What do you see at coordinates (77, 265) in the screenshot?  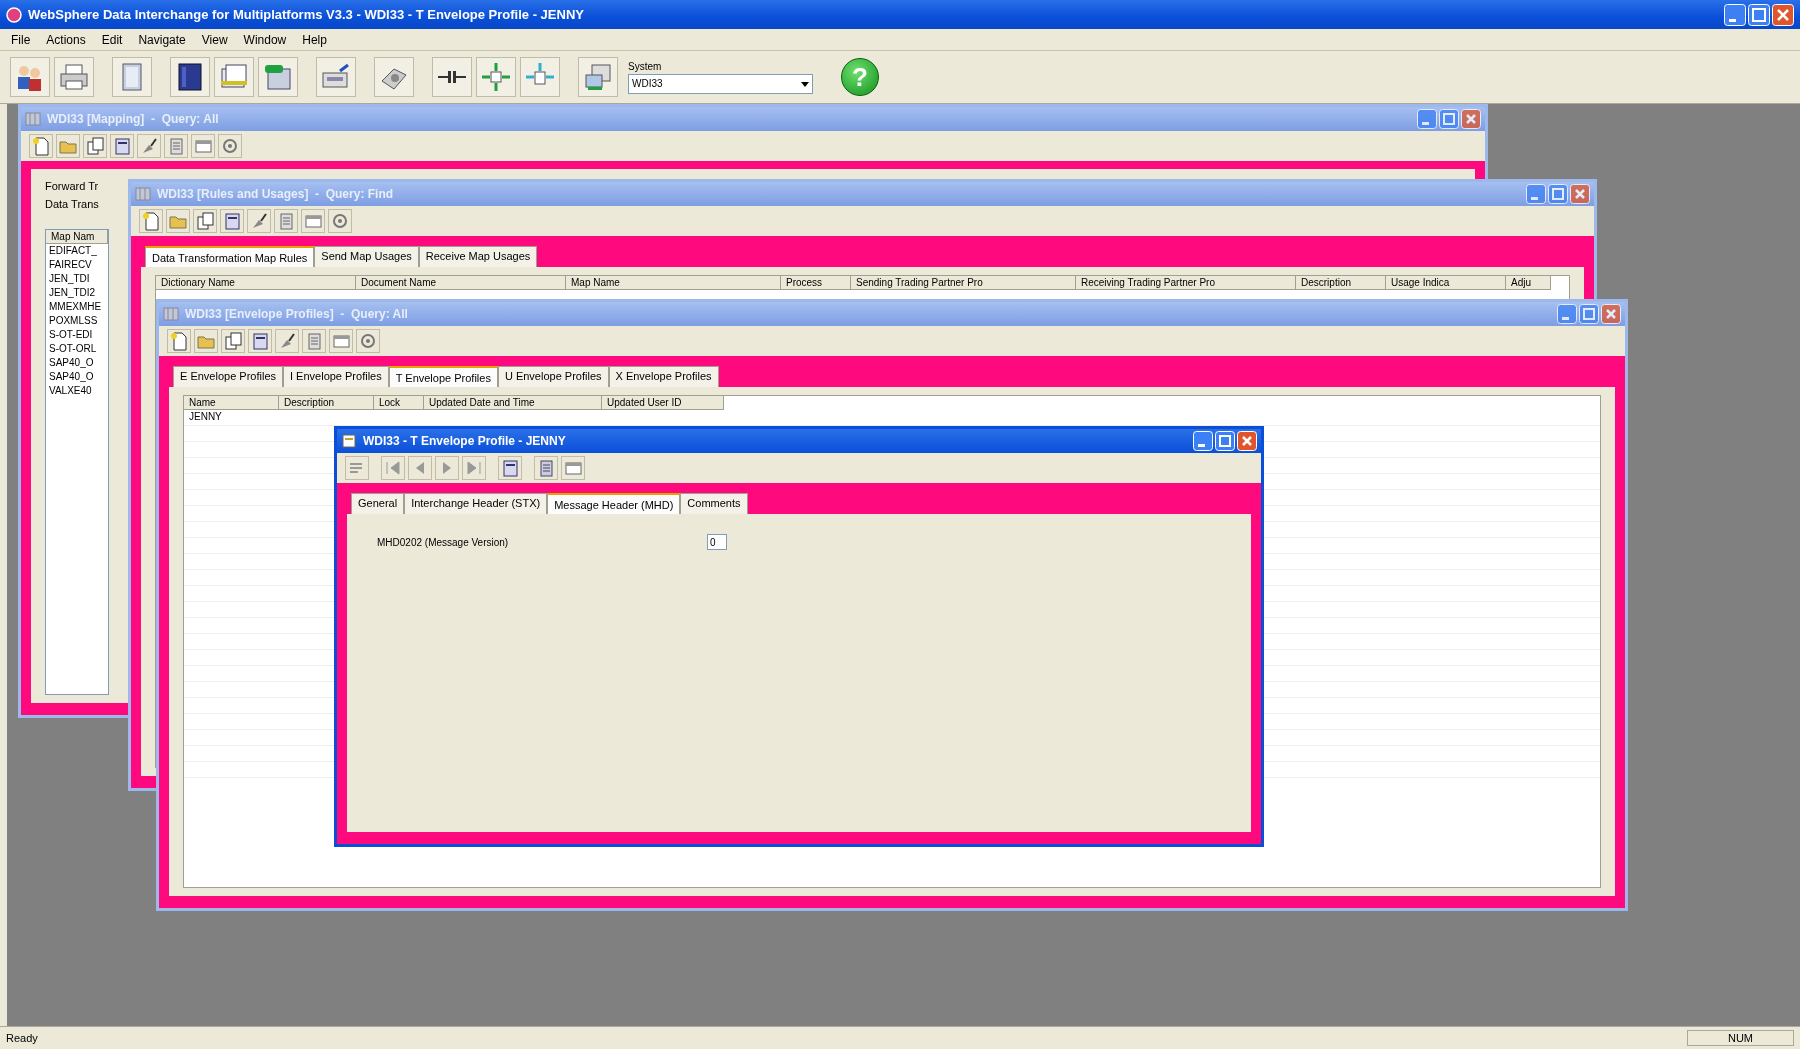 I see `list-item: FAIRECV` at bounding box center [77, 265].